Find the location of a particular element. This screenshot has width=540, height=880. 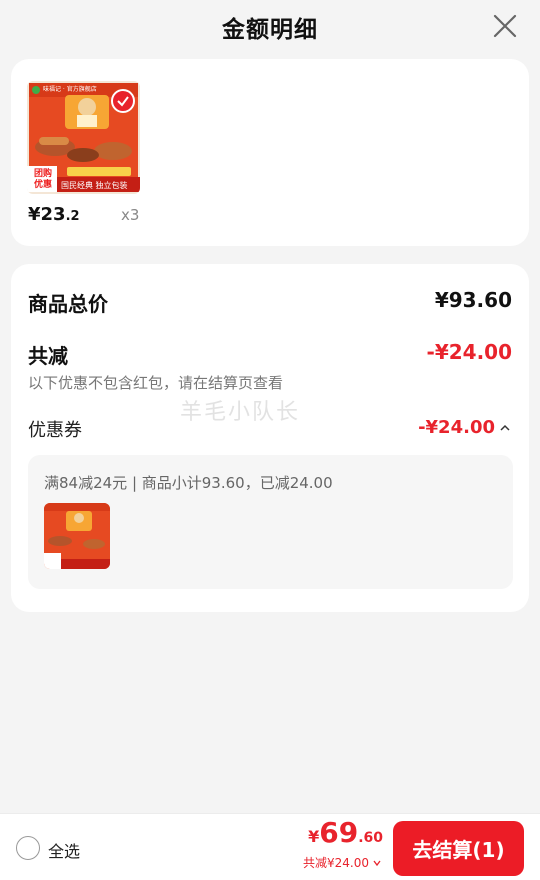

product-item: 团购优惠 国民经典 独立包装 味福记 · 官方旗舰店 is located at coordinates (84, 137).